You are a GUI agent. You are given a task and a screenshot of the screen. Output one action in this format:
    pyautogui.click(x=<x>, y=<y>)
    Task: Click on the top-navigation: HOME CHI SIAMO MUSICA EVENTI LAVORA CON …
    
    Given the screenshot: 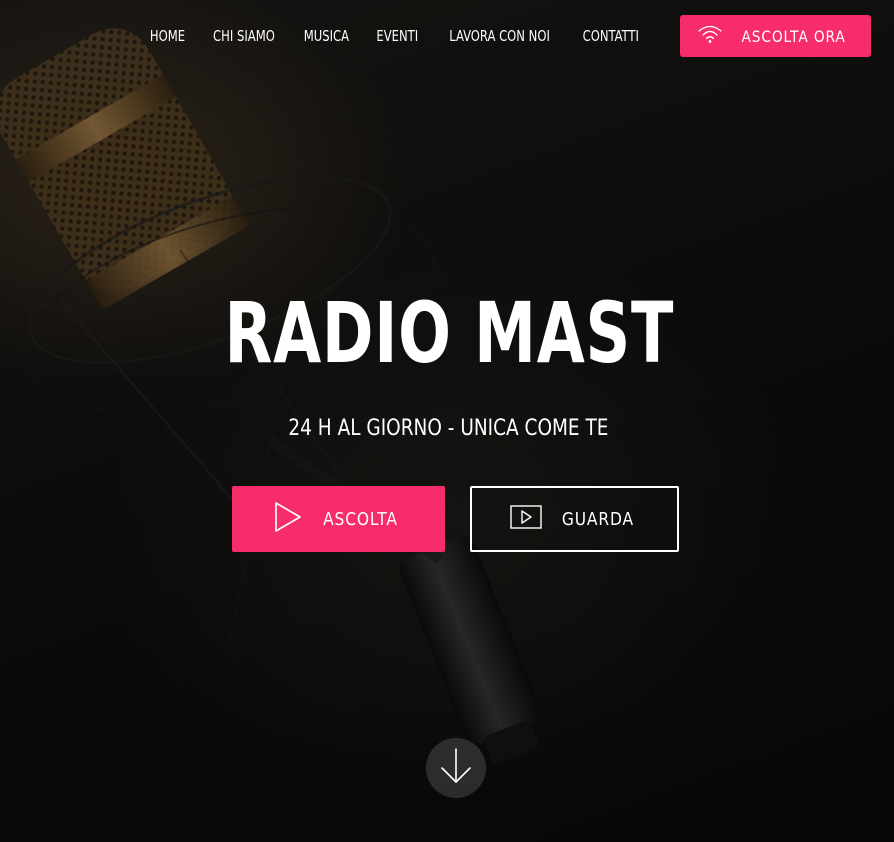 What is the action you would take?
    pyautogui.click(x=447, y=36)
    